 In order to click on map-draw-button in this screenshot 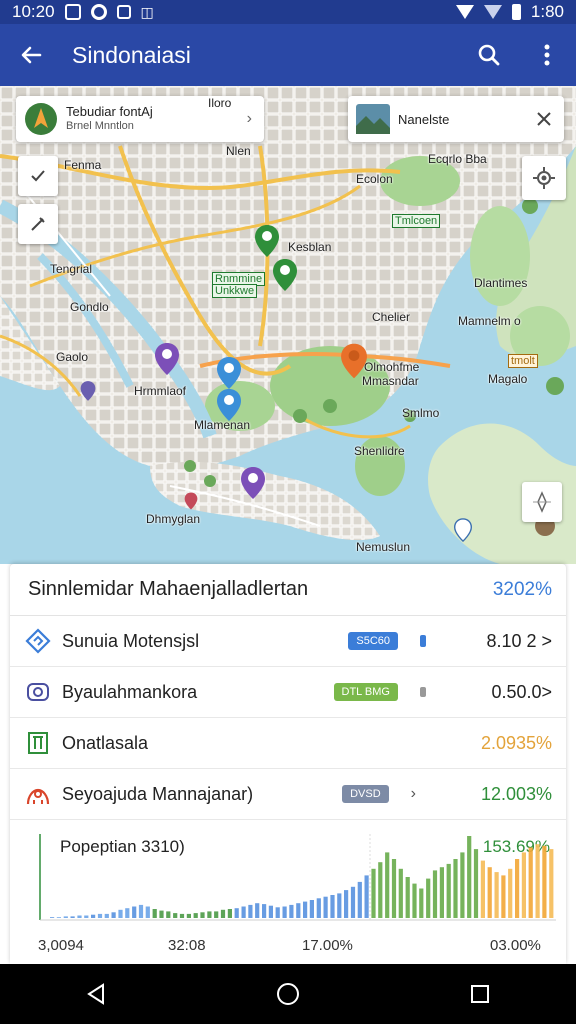, I will do `click(38, 224)`.